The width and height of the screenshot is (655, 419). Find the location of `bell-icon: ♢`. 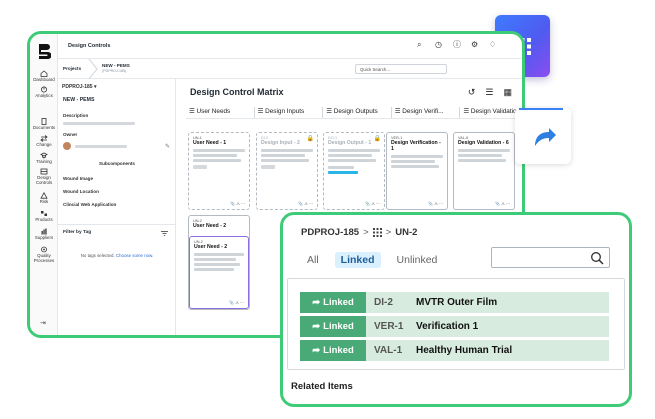

bell-icon: ♢ is located at coordinates (493, 45).